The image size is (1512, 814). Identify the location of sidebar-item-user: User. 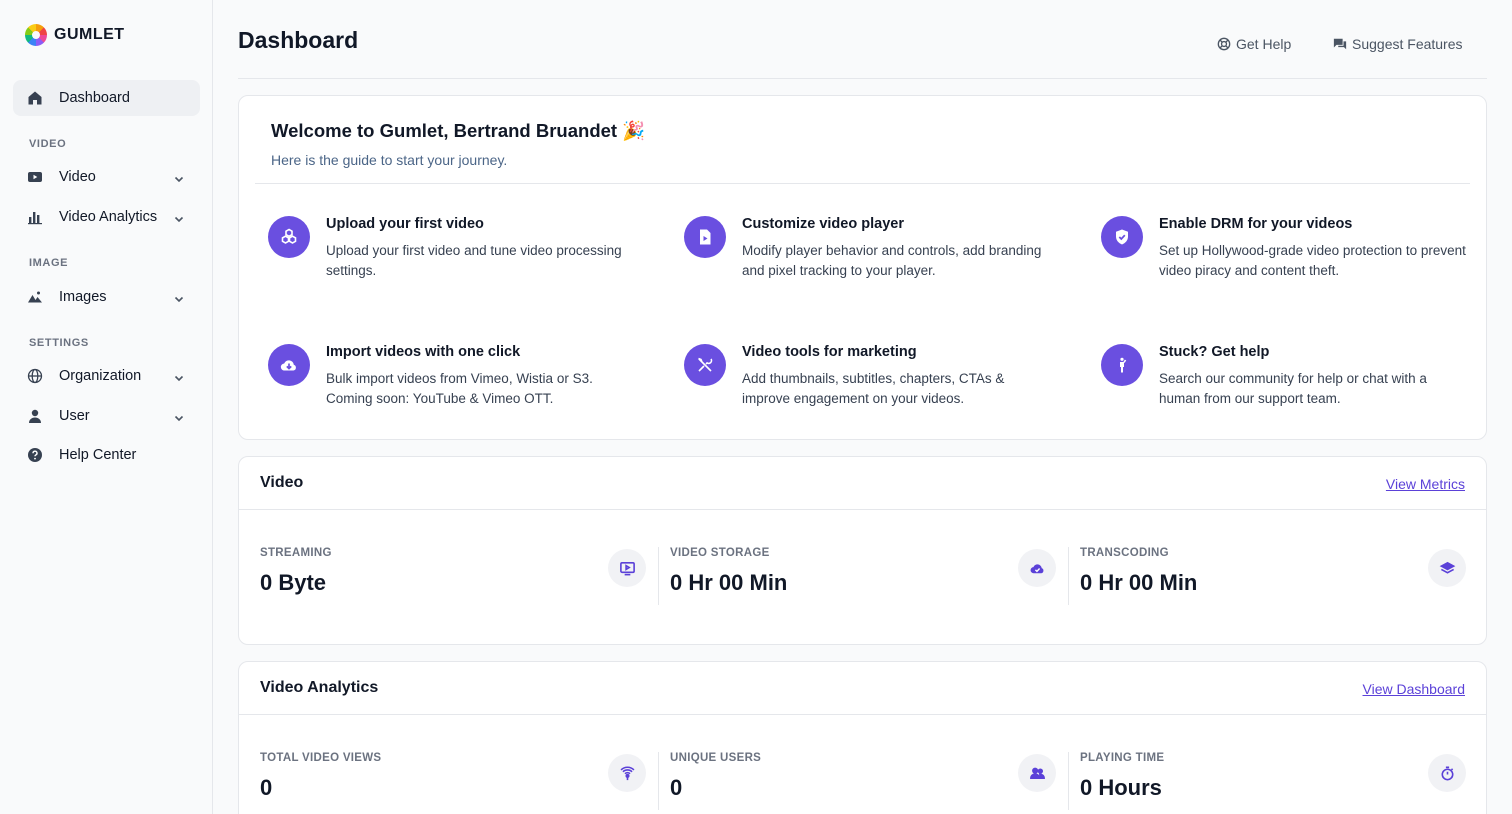
(106, 416).